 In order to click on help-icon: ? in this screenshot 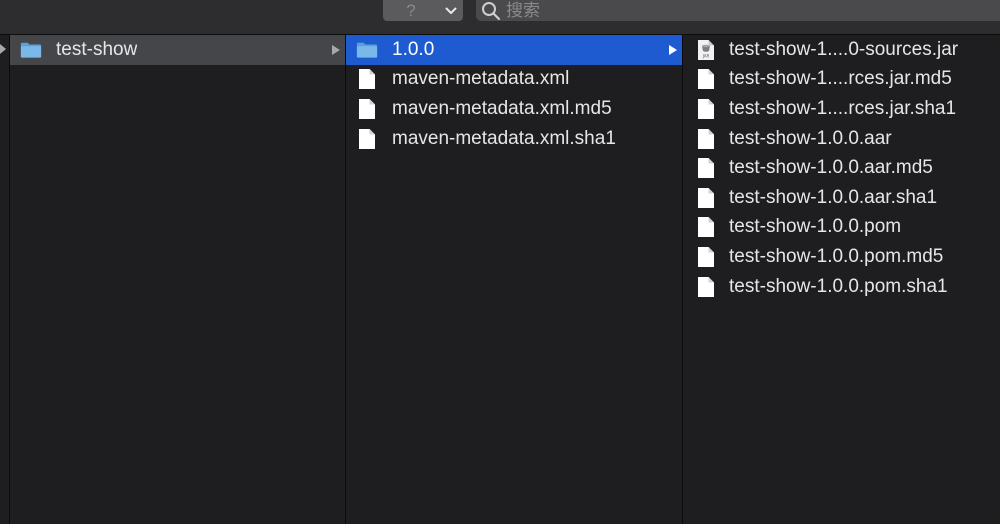, I will do `click(411, 10)`.